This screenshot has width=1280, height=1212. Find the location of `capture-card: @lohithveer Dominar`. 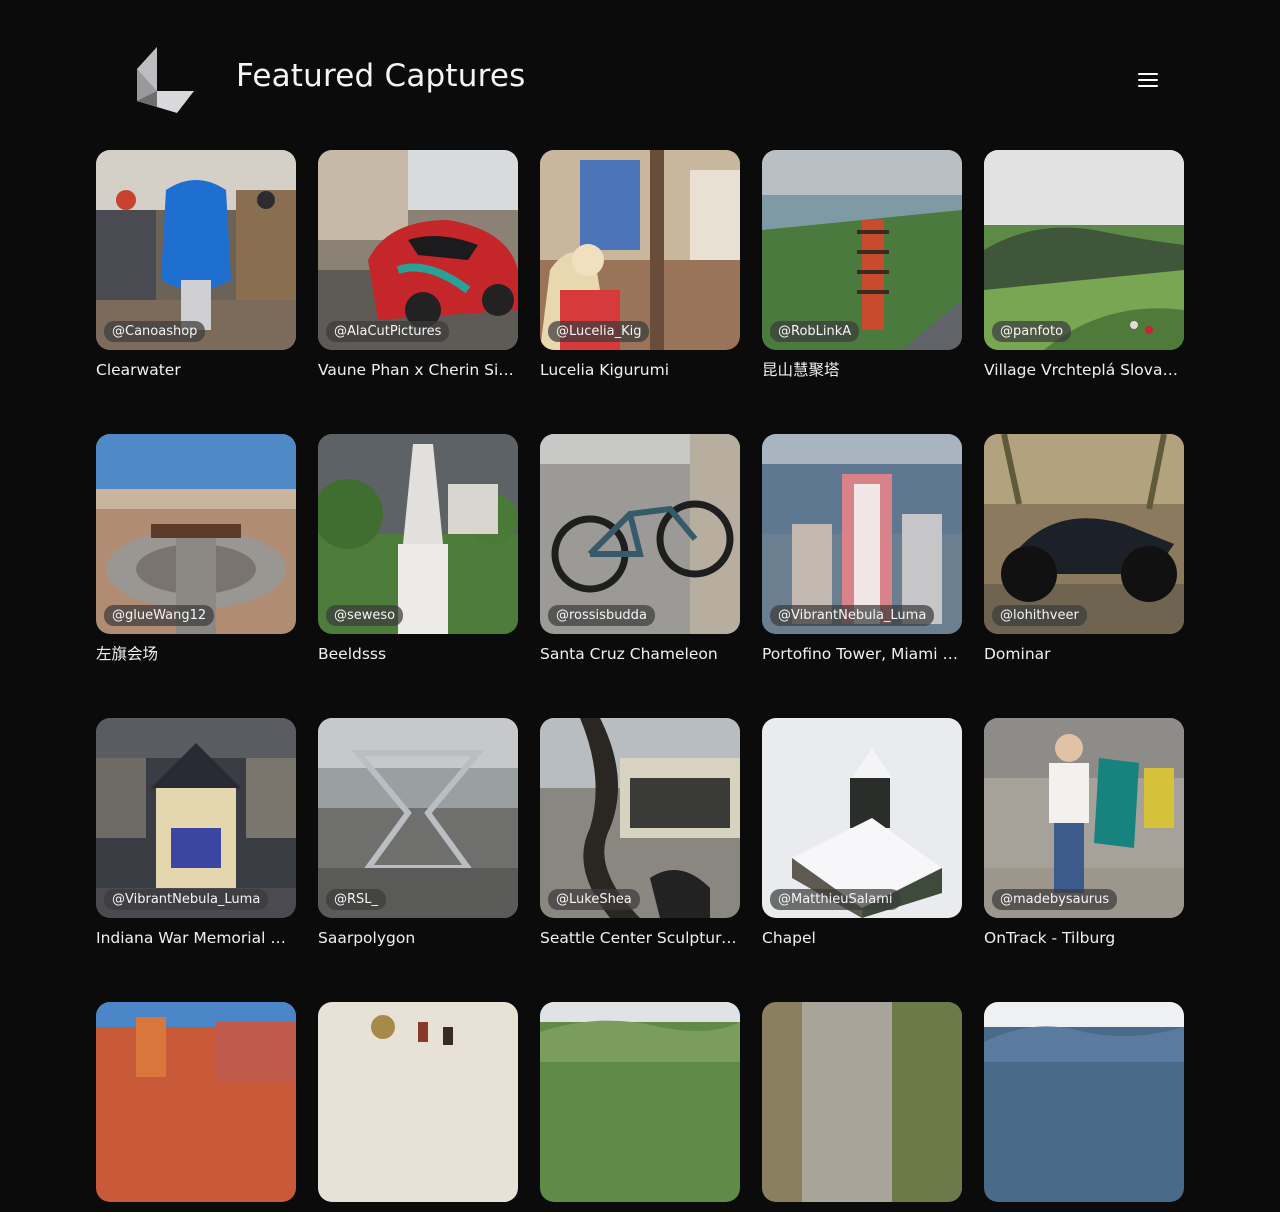

capture-card: @lohithveer Dominar is located at coordinates (1084, 549).